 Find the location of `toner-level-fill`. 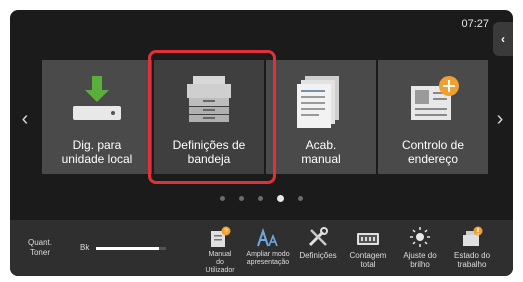

toner-level-fill is located at coordinates (127, 248).